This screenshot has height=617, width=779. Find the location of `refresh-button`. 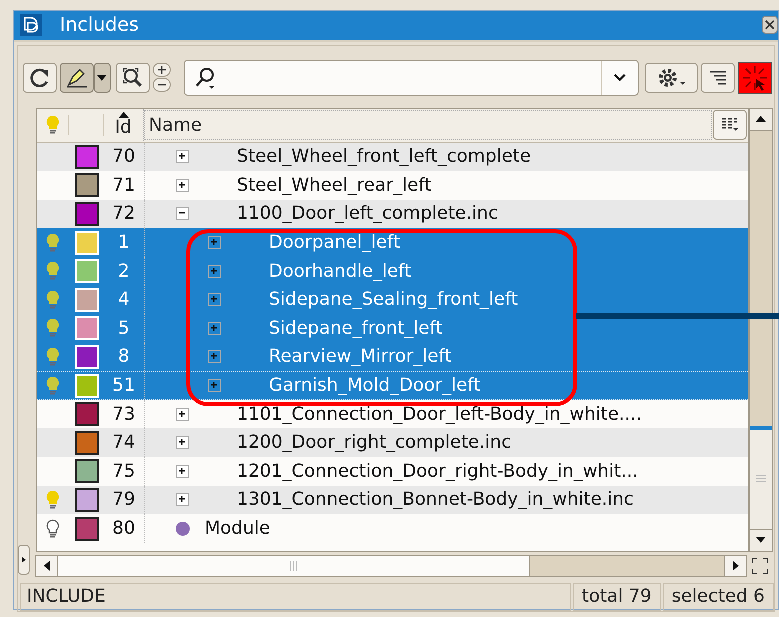

refresh-button is located at coordinates (40, 77).